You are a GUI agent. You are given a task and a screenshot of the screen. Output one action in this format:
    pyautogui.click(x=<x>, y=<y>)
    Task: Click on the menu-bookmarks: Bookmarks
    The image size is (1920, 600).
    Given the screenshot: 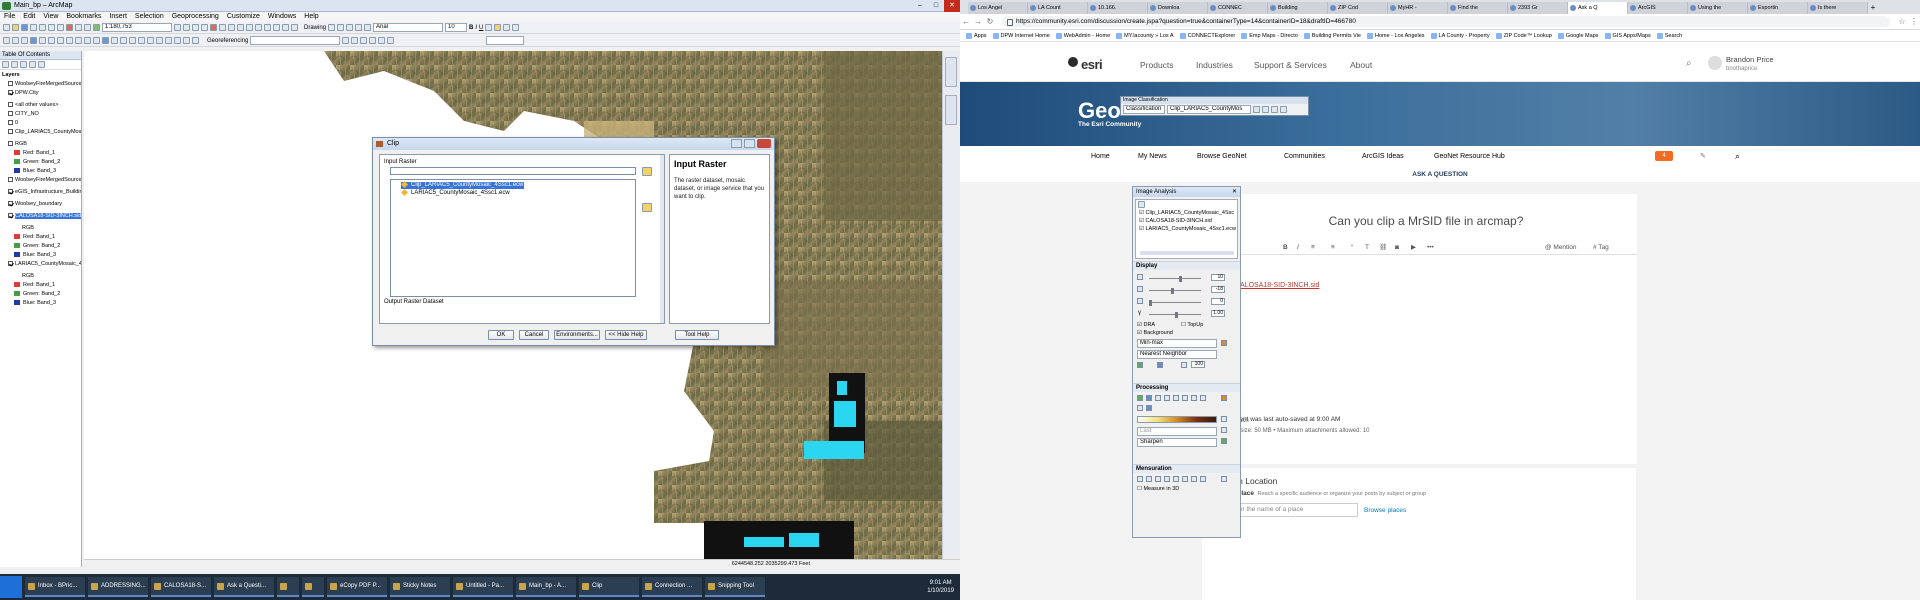 What is the action you would take?
    pyautogui.click(x=83, y=17)
    